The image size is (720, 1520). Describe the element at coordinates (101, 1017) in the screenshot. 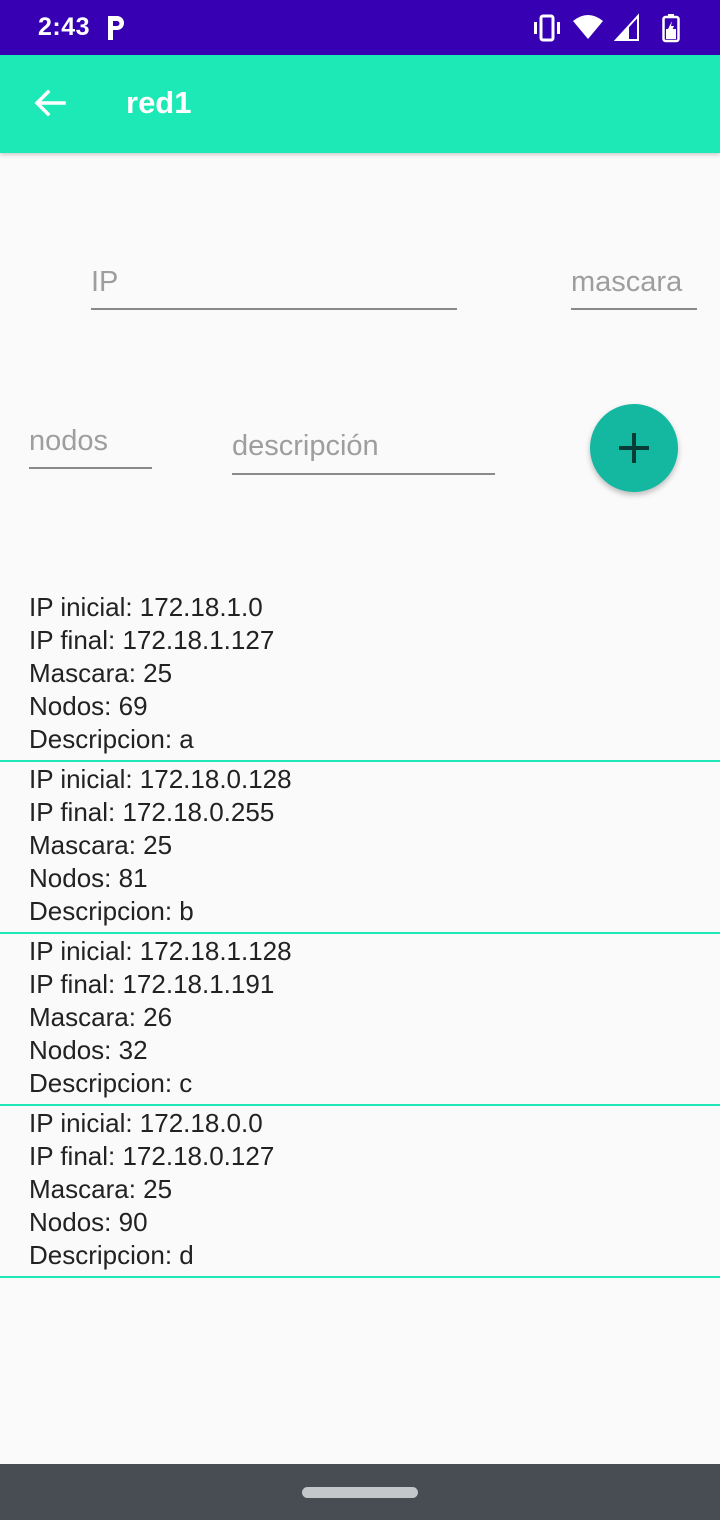

I see `mascara-text: Mascara: 26` at that location.